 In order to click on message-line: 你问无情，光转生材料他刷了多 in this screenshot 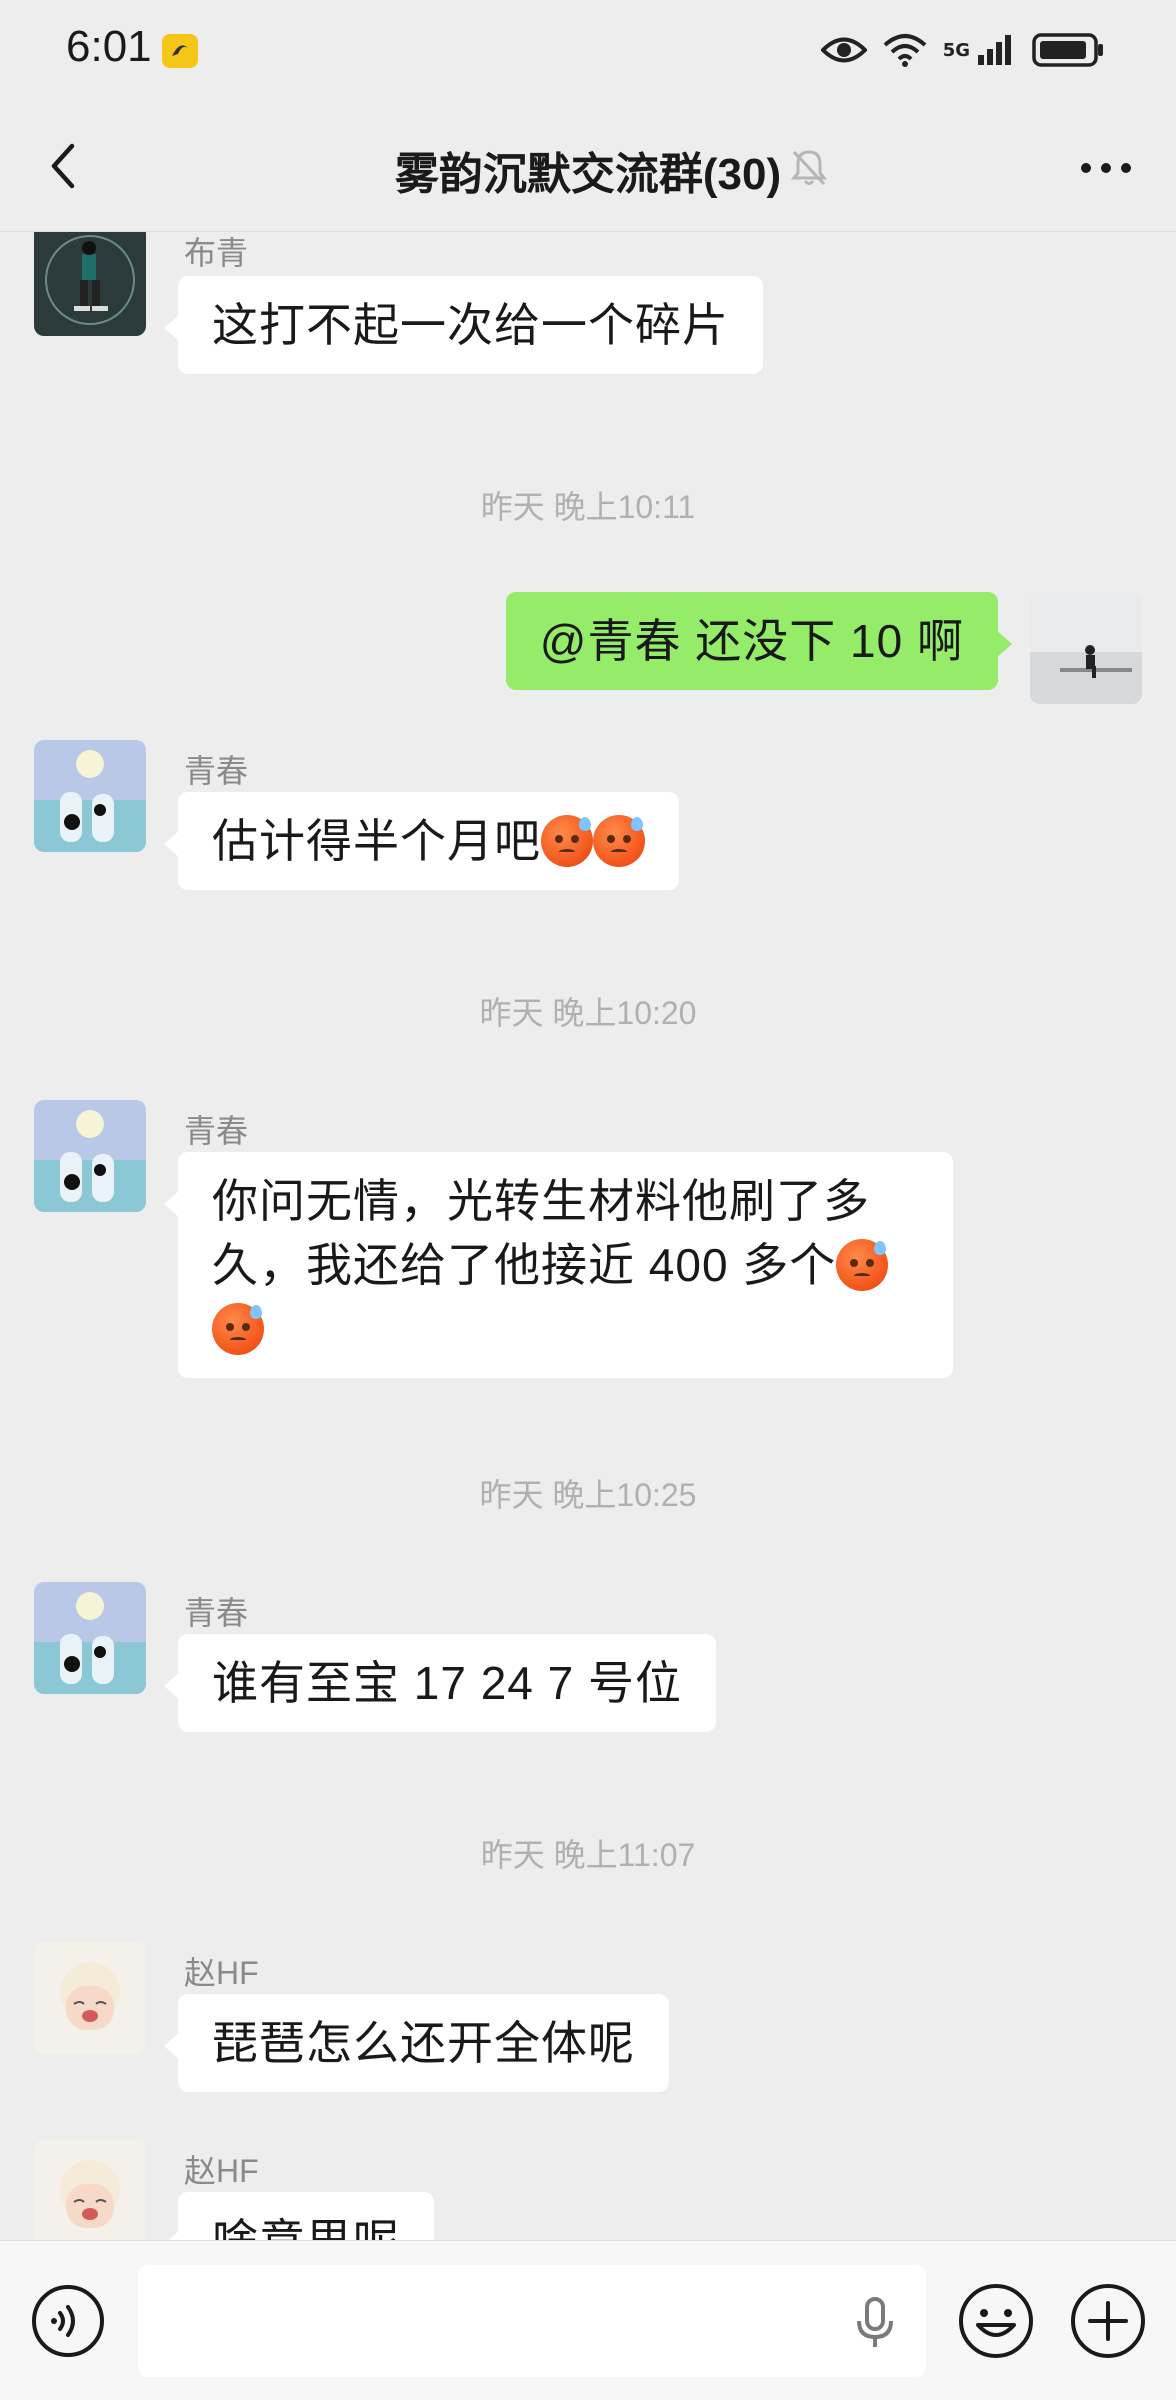, I will do `click(541, 1201)`.